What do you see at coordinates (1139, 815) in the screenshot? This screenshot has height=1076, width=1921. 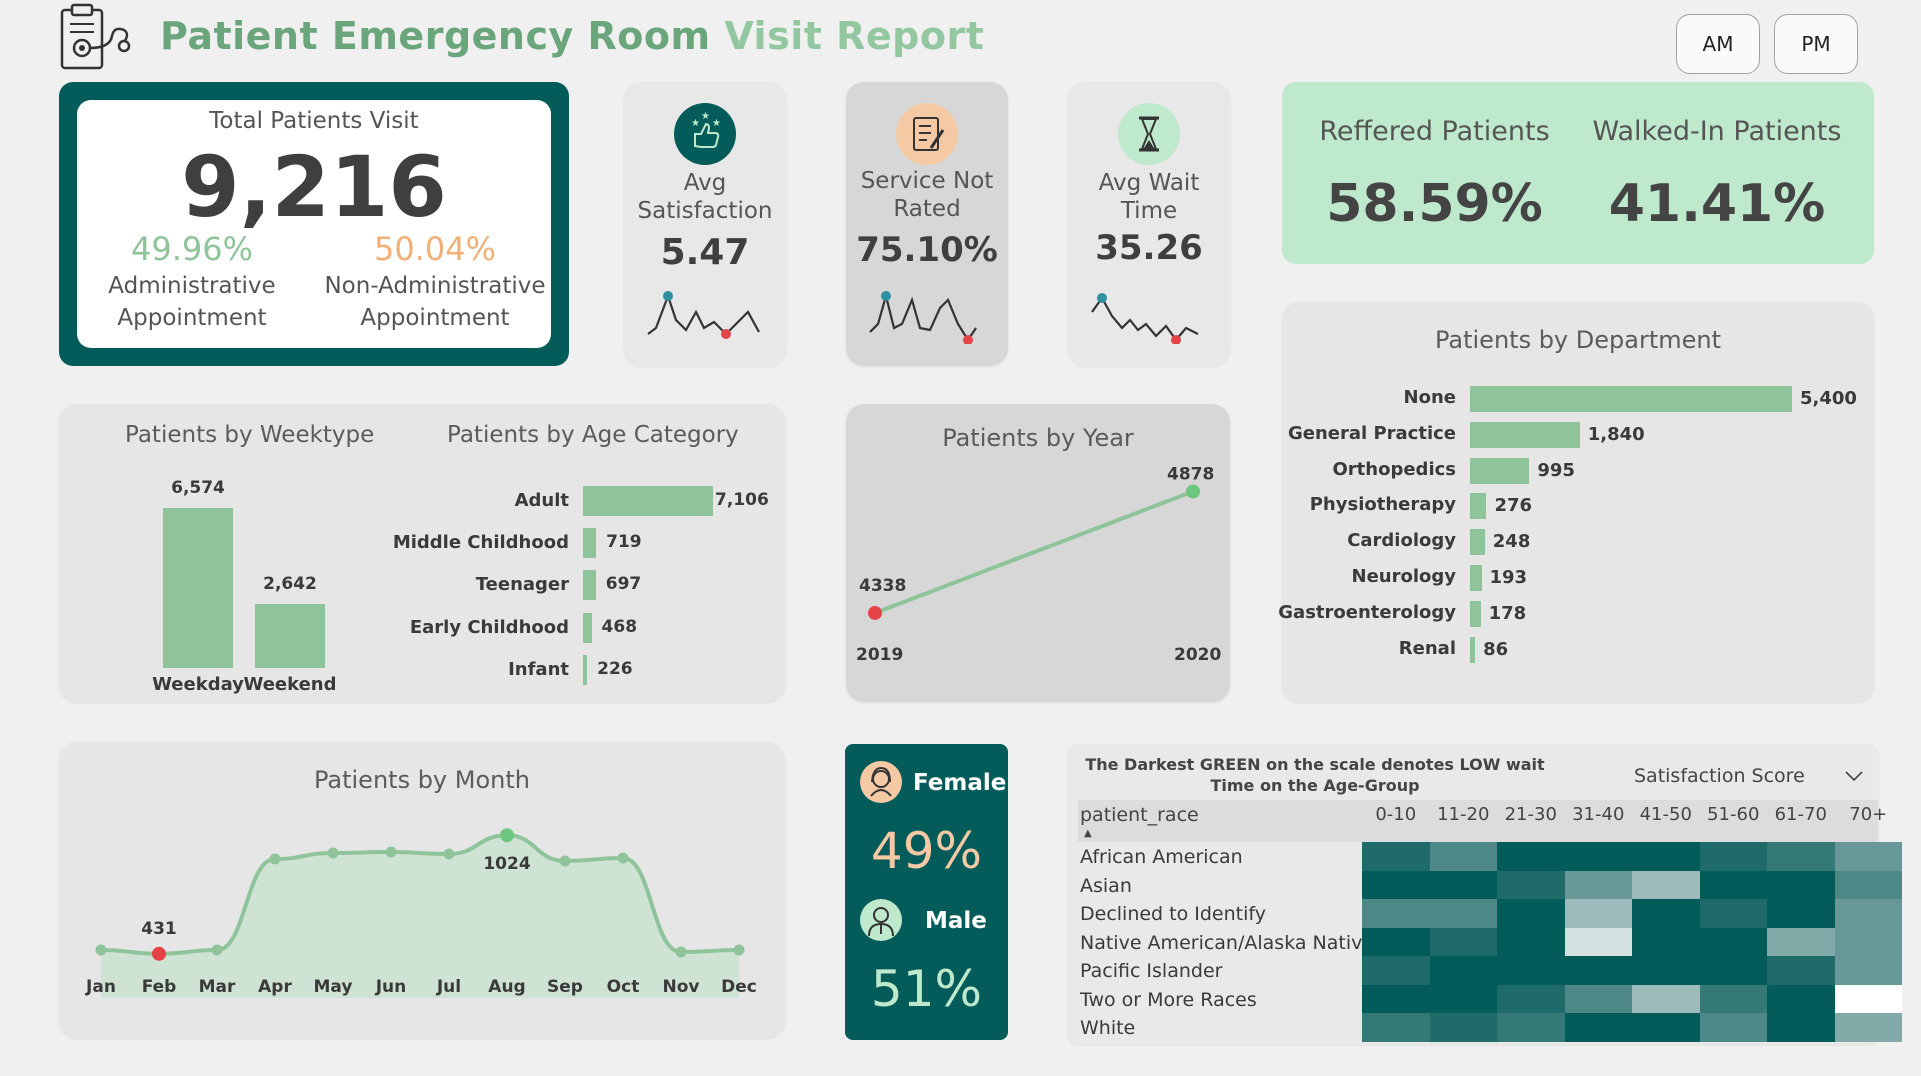 I see `row-header: patient_race` at bounding box center [1139, 815].